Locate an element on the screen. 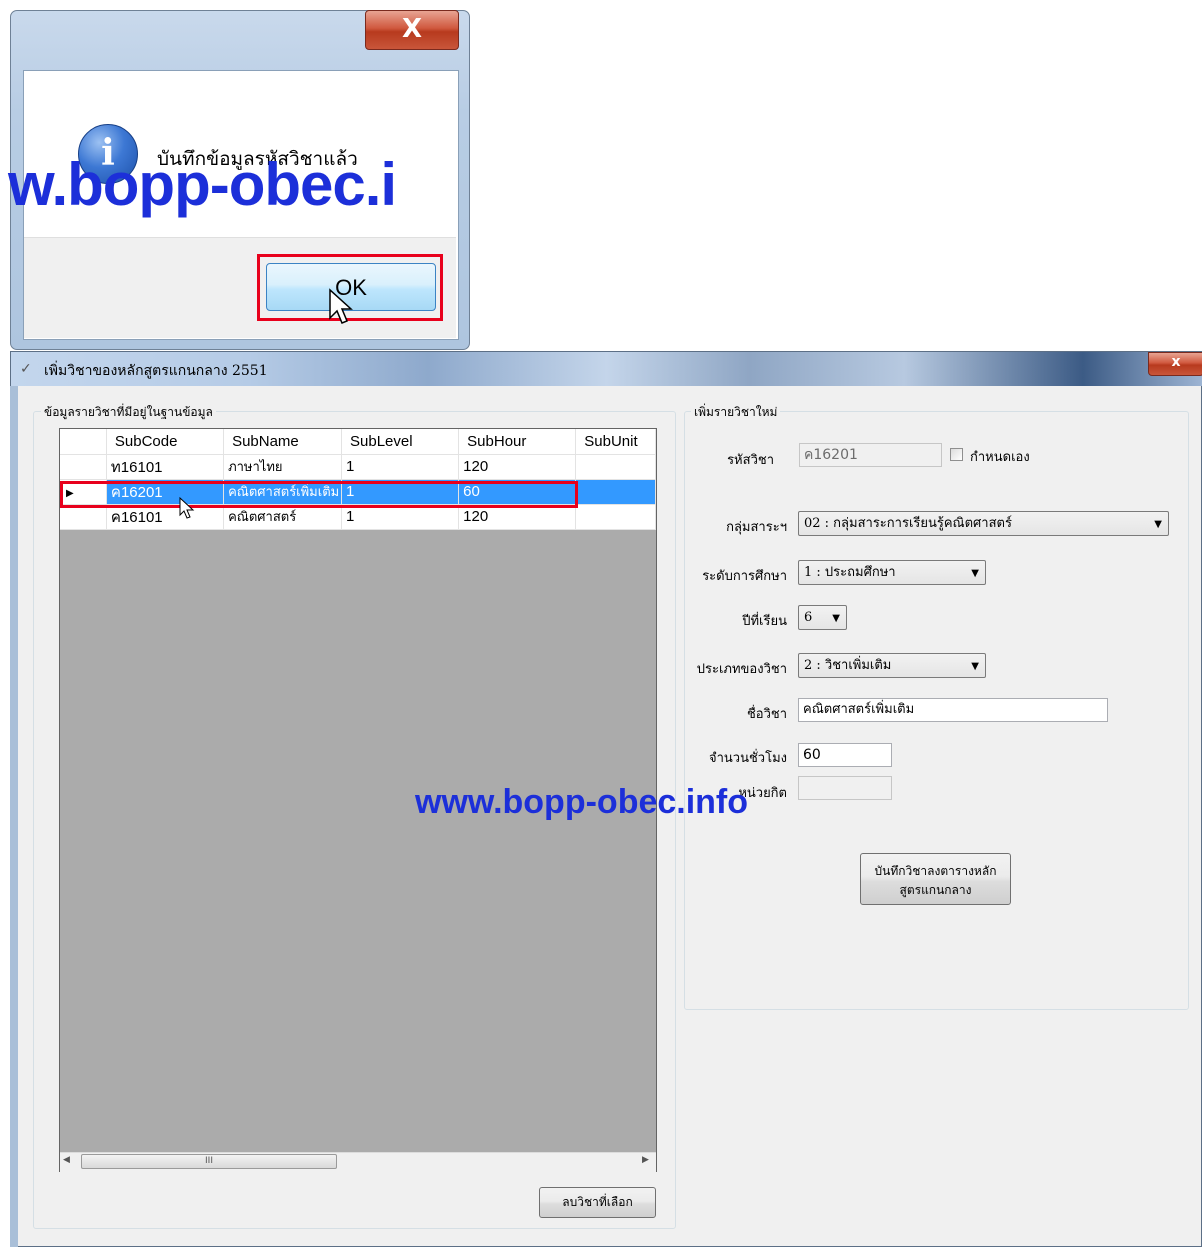  custom-code-label: กำหนดเอง is located at coordinates (1000, 457).